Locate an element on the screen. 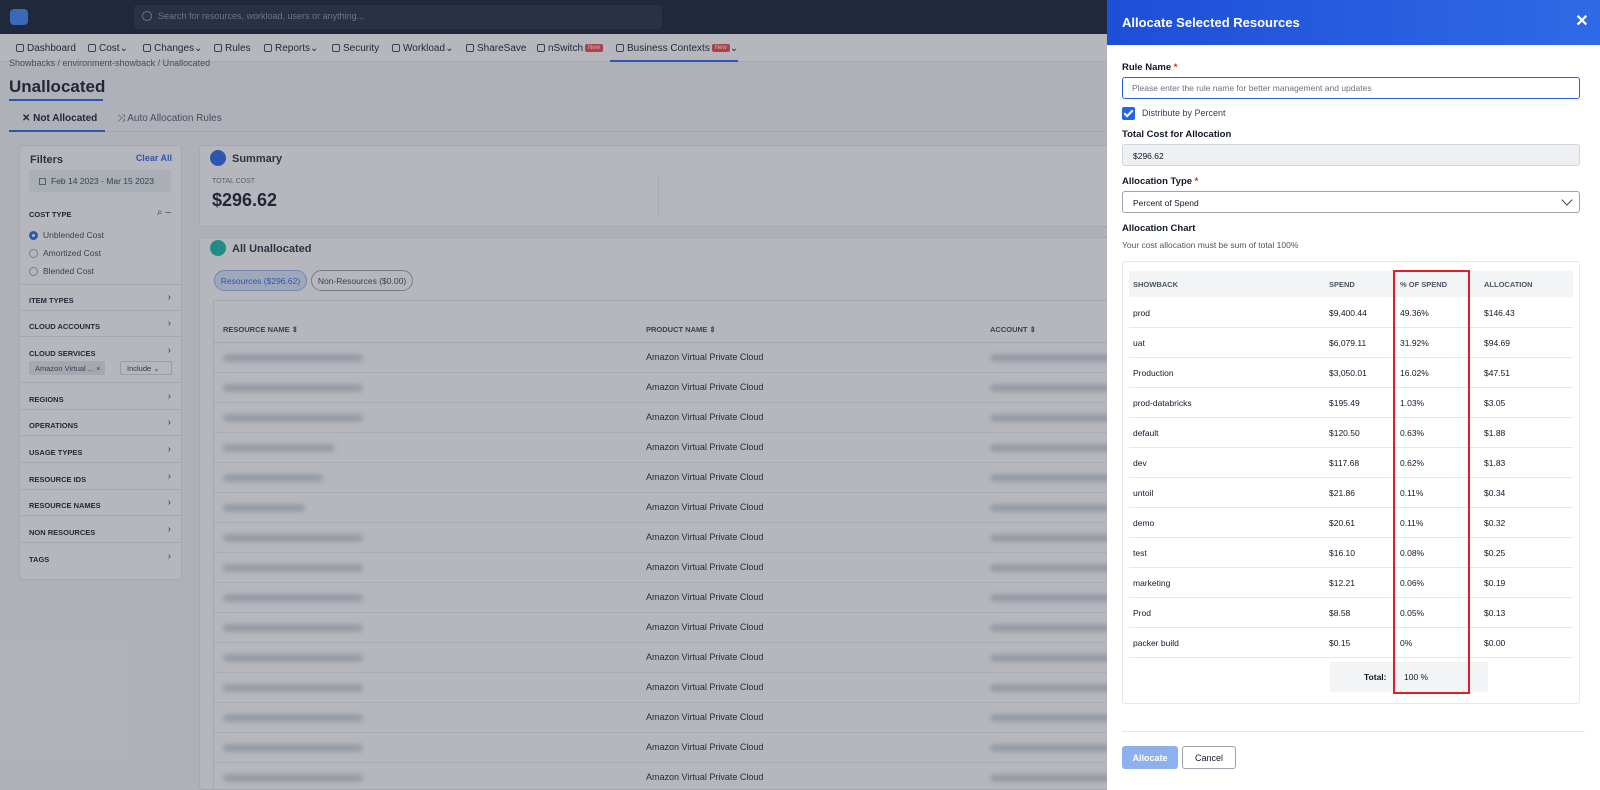 This screenshot has height=790, width=1600. row-spend: $120.50 is located at coordinates (1344, 433).